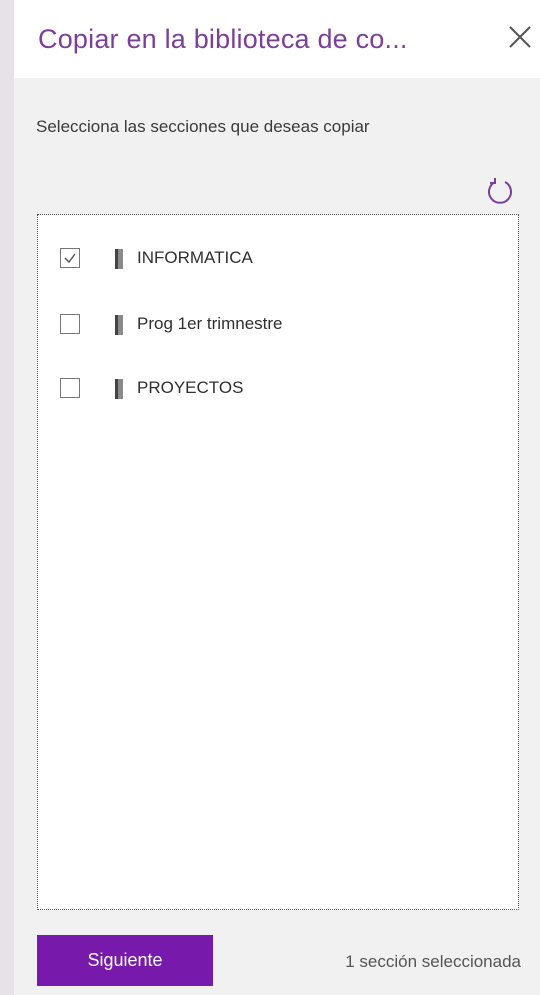  I want to click on background-strip, so click(7, 497).